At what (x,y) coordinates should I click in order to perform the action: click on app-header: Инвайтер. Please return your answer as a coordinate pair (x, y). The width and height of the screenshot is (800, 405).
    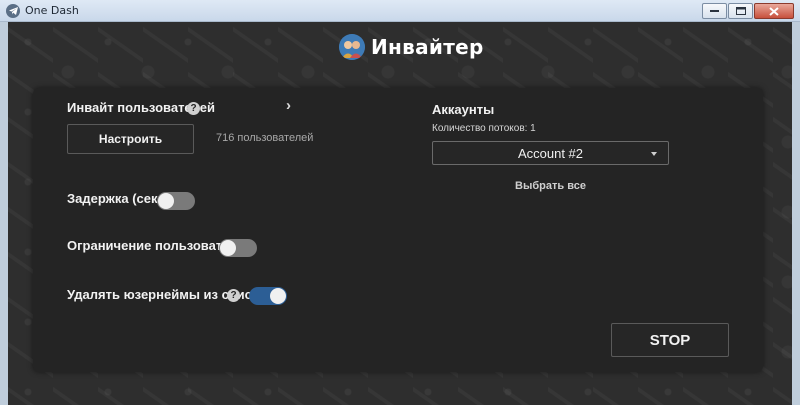
    Looking at the image, I should click on (411, 47).